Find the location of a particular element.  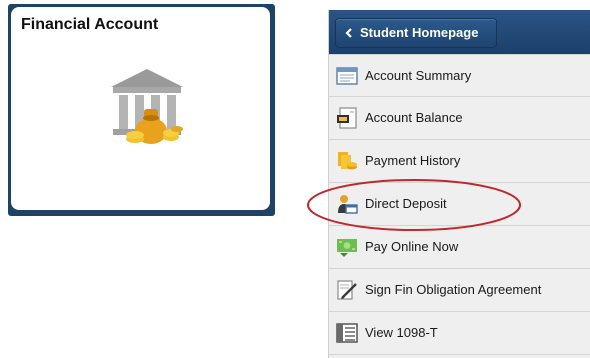

nav-item-label: Account Summary is located at coordinates (418, 75).